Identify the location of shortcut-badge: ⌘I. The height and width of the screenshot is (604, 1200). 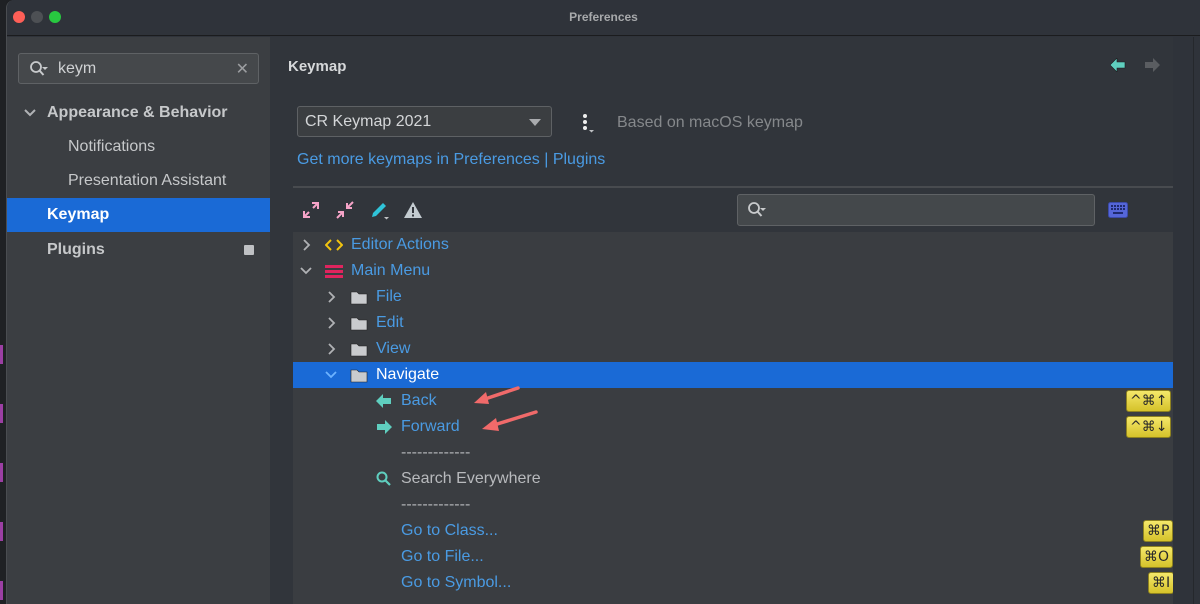
(1161, 583).